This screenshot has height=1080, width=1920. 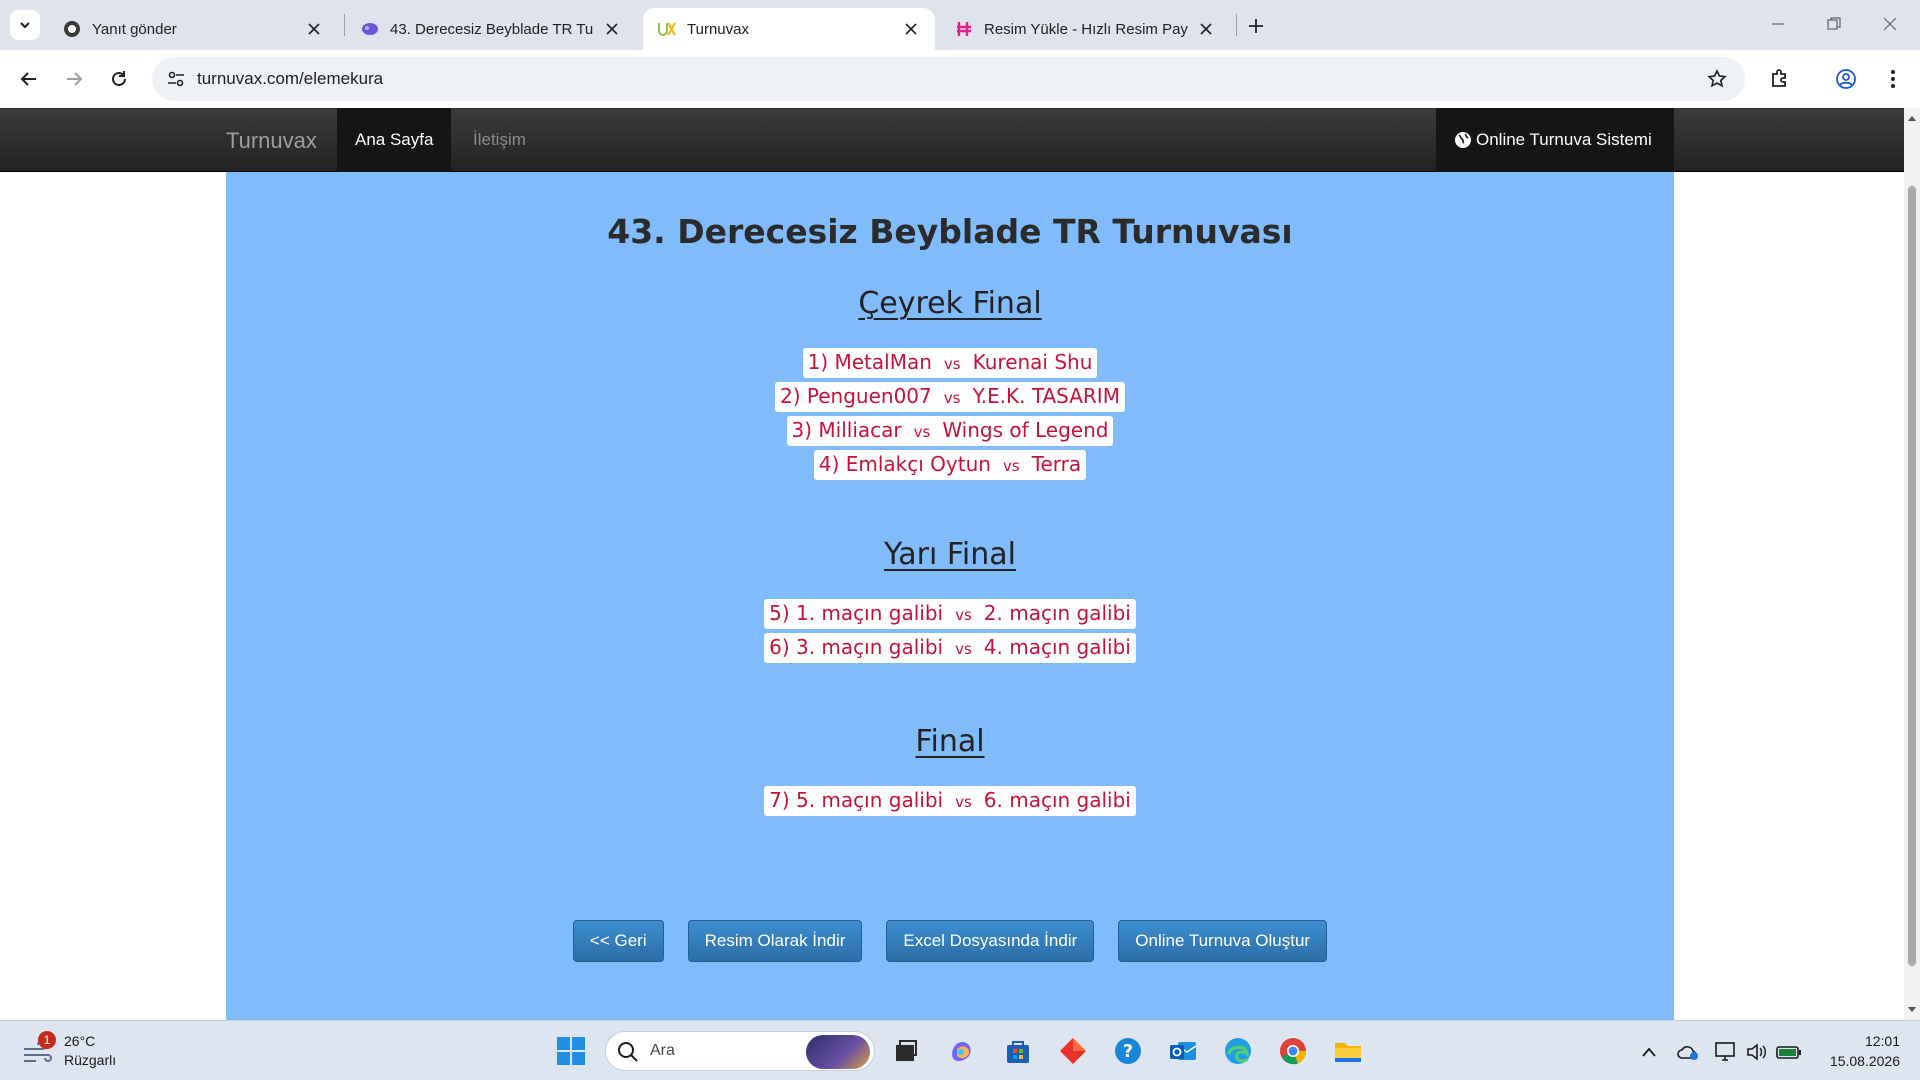 I want to click on battery-tray-button, so click(x=1789, y=1052).